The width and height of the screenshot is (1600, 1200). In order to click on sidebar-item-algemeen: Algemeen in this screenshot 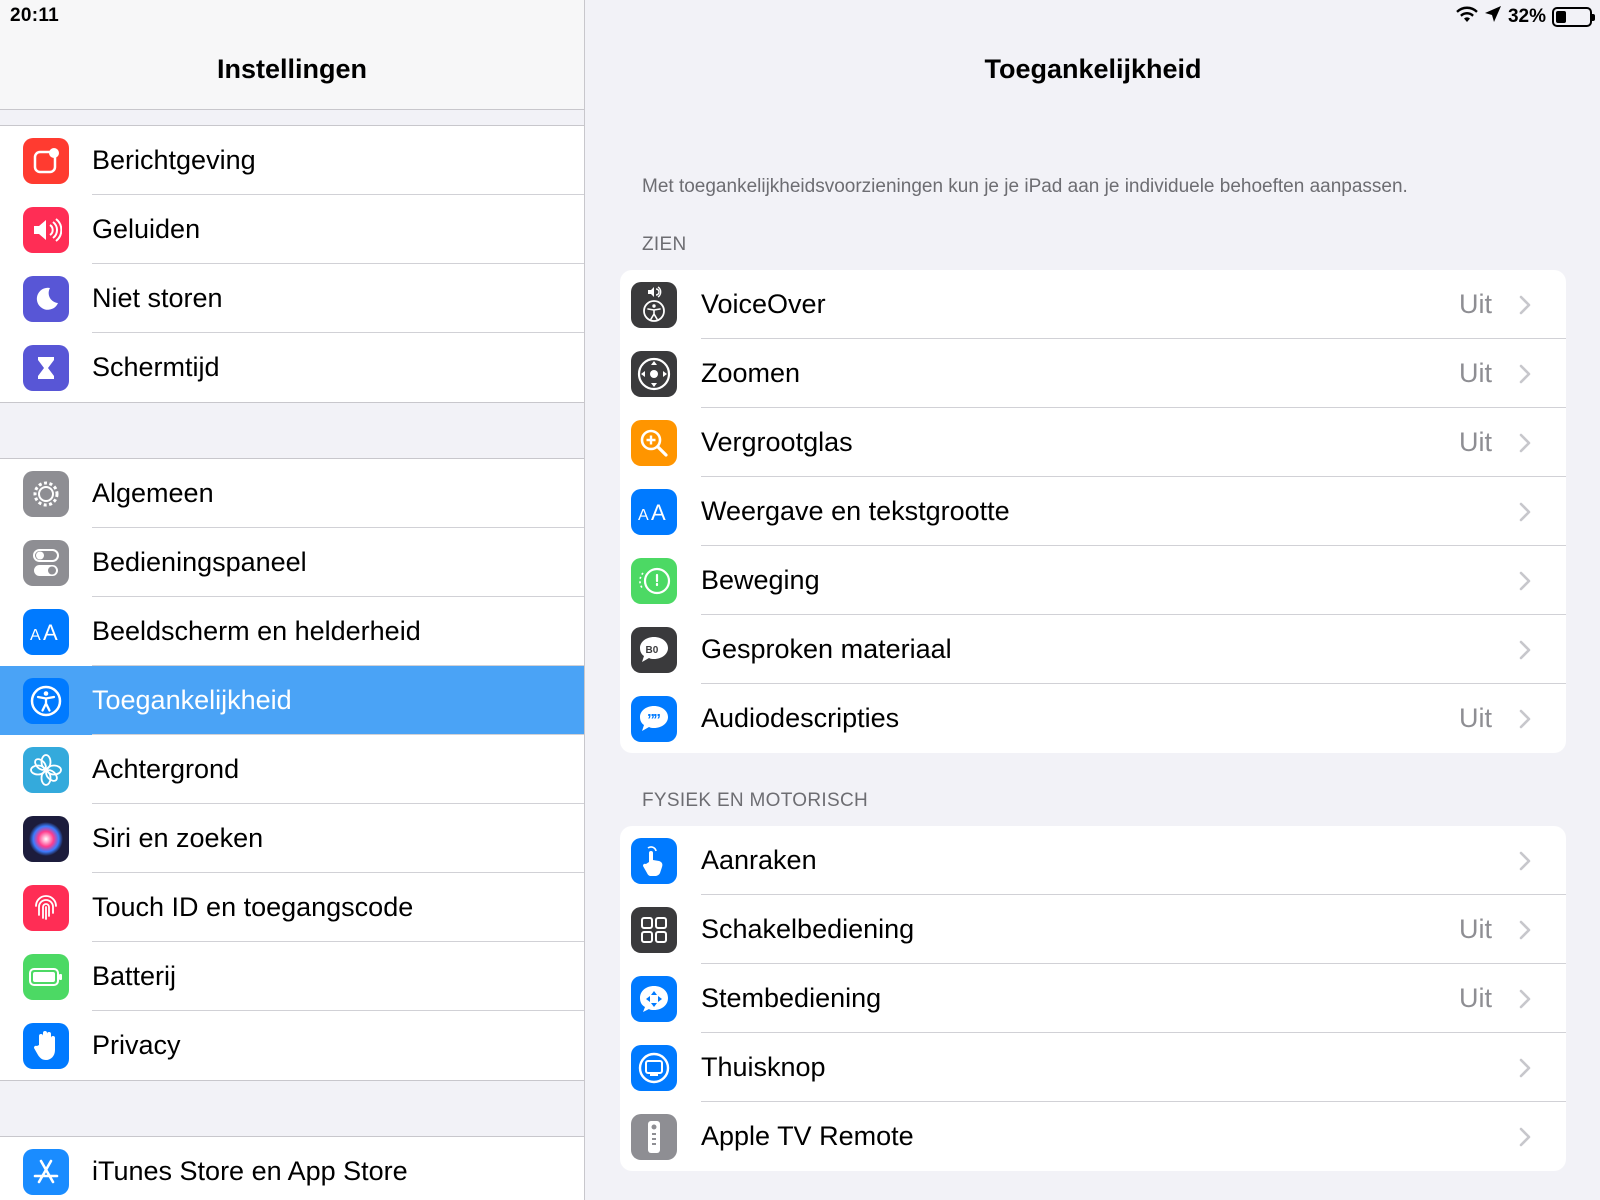, I will do `click(292, 493)`.